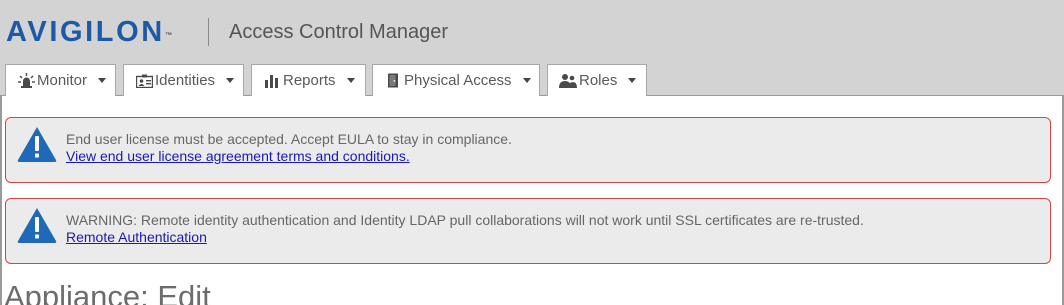 This screenshot has width=1064, height=305. I want to click on nav-tab-reports: Reports, so click(308, 80).